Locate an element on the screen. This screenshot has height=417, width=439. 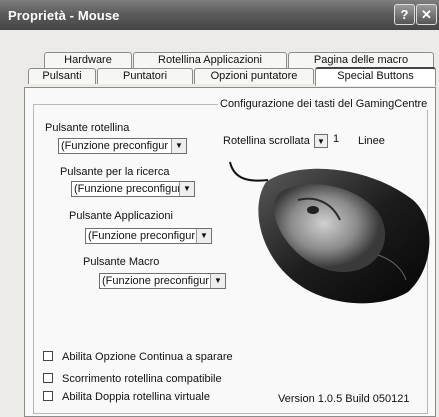
select-applicazioni: (Funzione preconfigur ▼ is located at coordinates (148, 236).